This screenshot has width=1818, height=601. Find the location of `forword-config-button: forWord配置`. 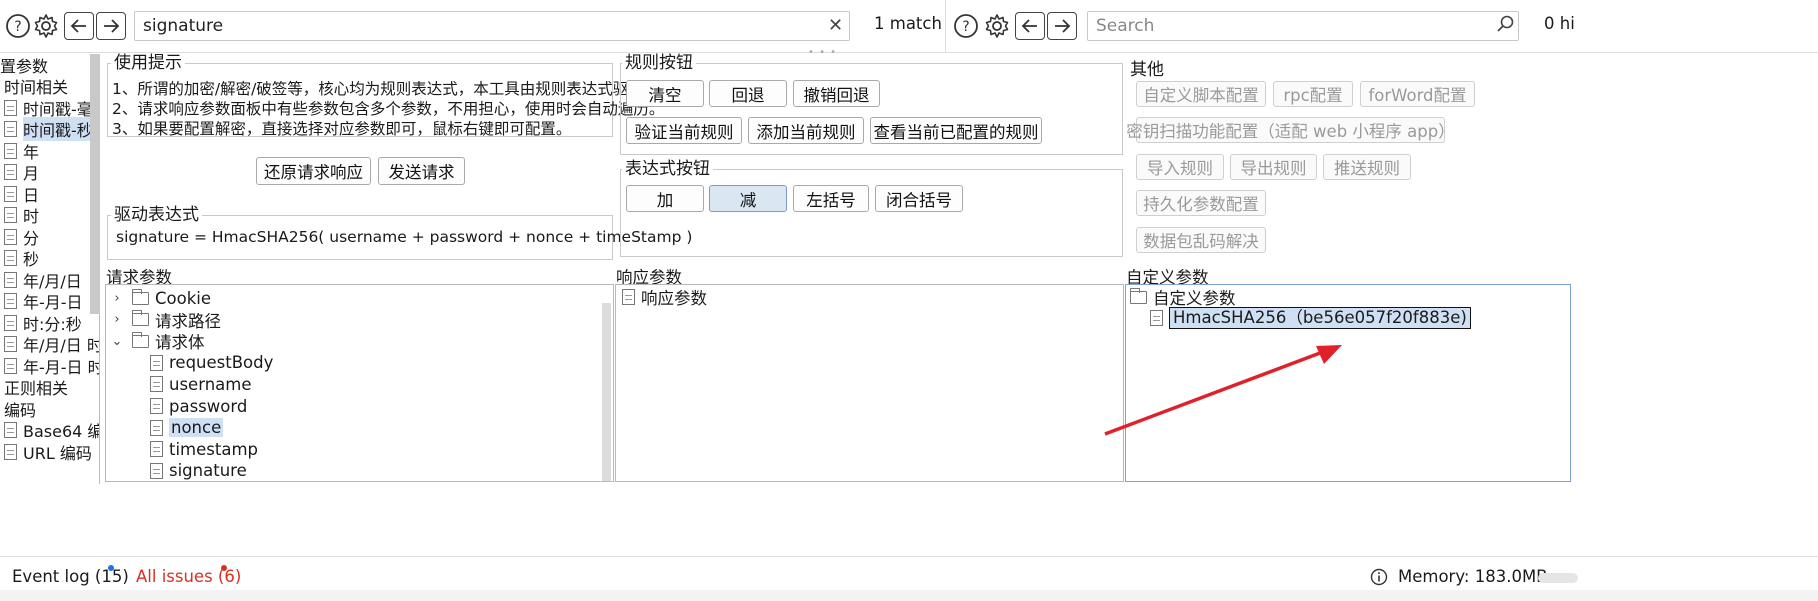

forword-config-button: forWord配置 is located at coordinates (1417, 94).